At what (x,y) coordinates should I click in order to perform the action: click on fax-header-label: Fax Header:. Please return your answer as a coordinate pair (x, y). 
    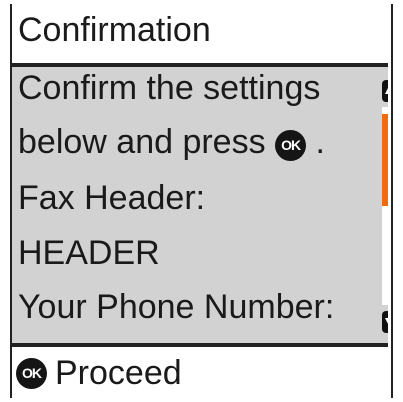
    Looking at the image, I should click on (112, 198).